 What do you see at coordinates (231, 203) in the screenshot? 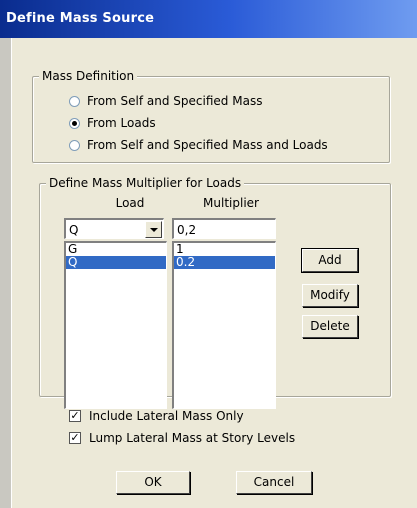
I see `multiplier-column-header: Multiplier` at bounding box center [231, 203].